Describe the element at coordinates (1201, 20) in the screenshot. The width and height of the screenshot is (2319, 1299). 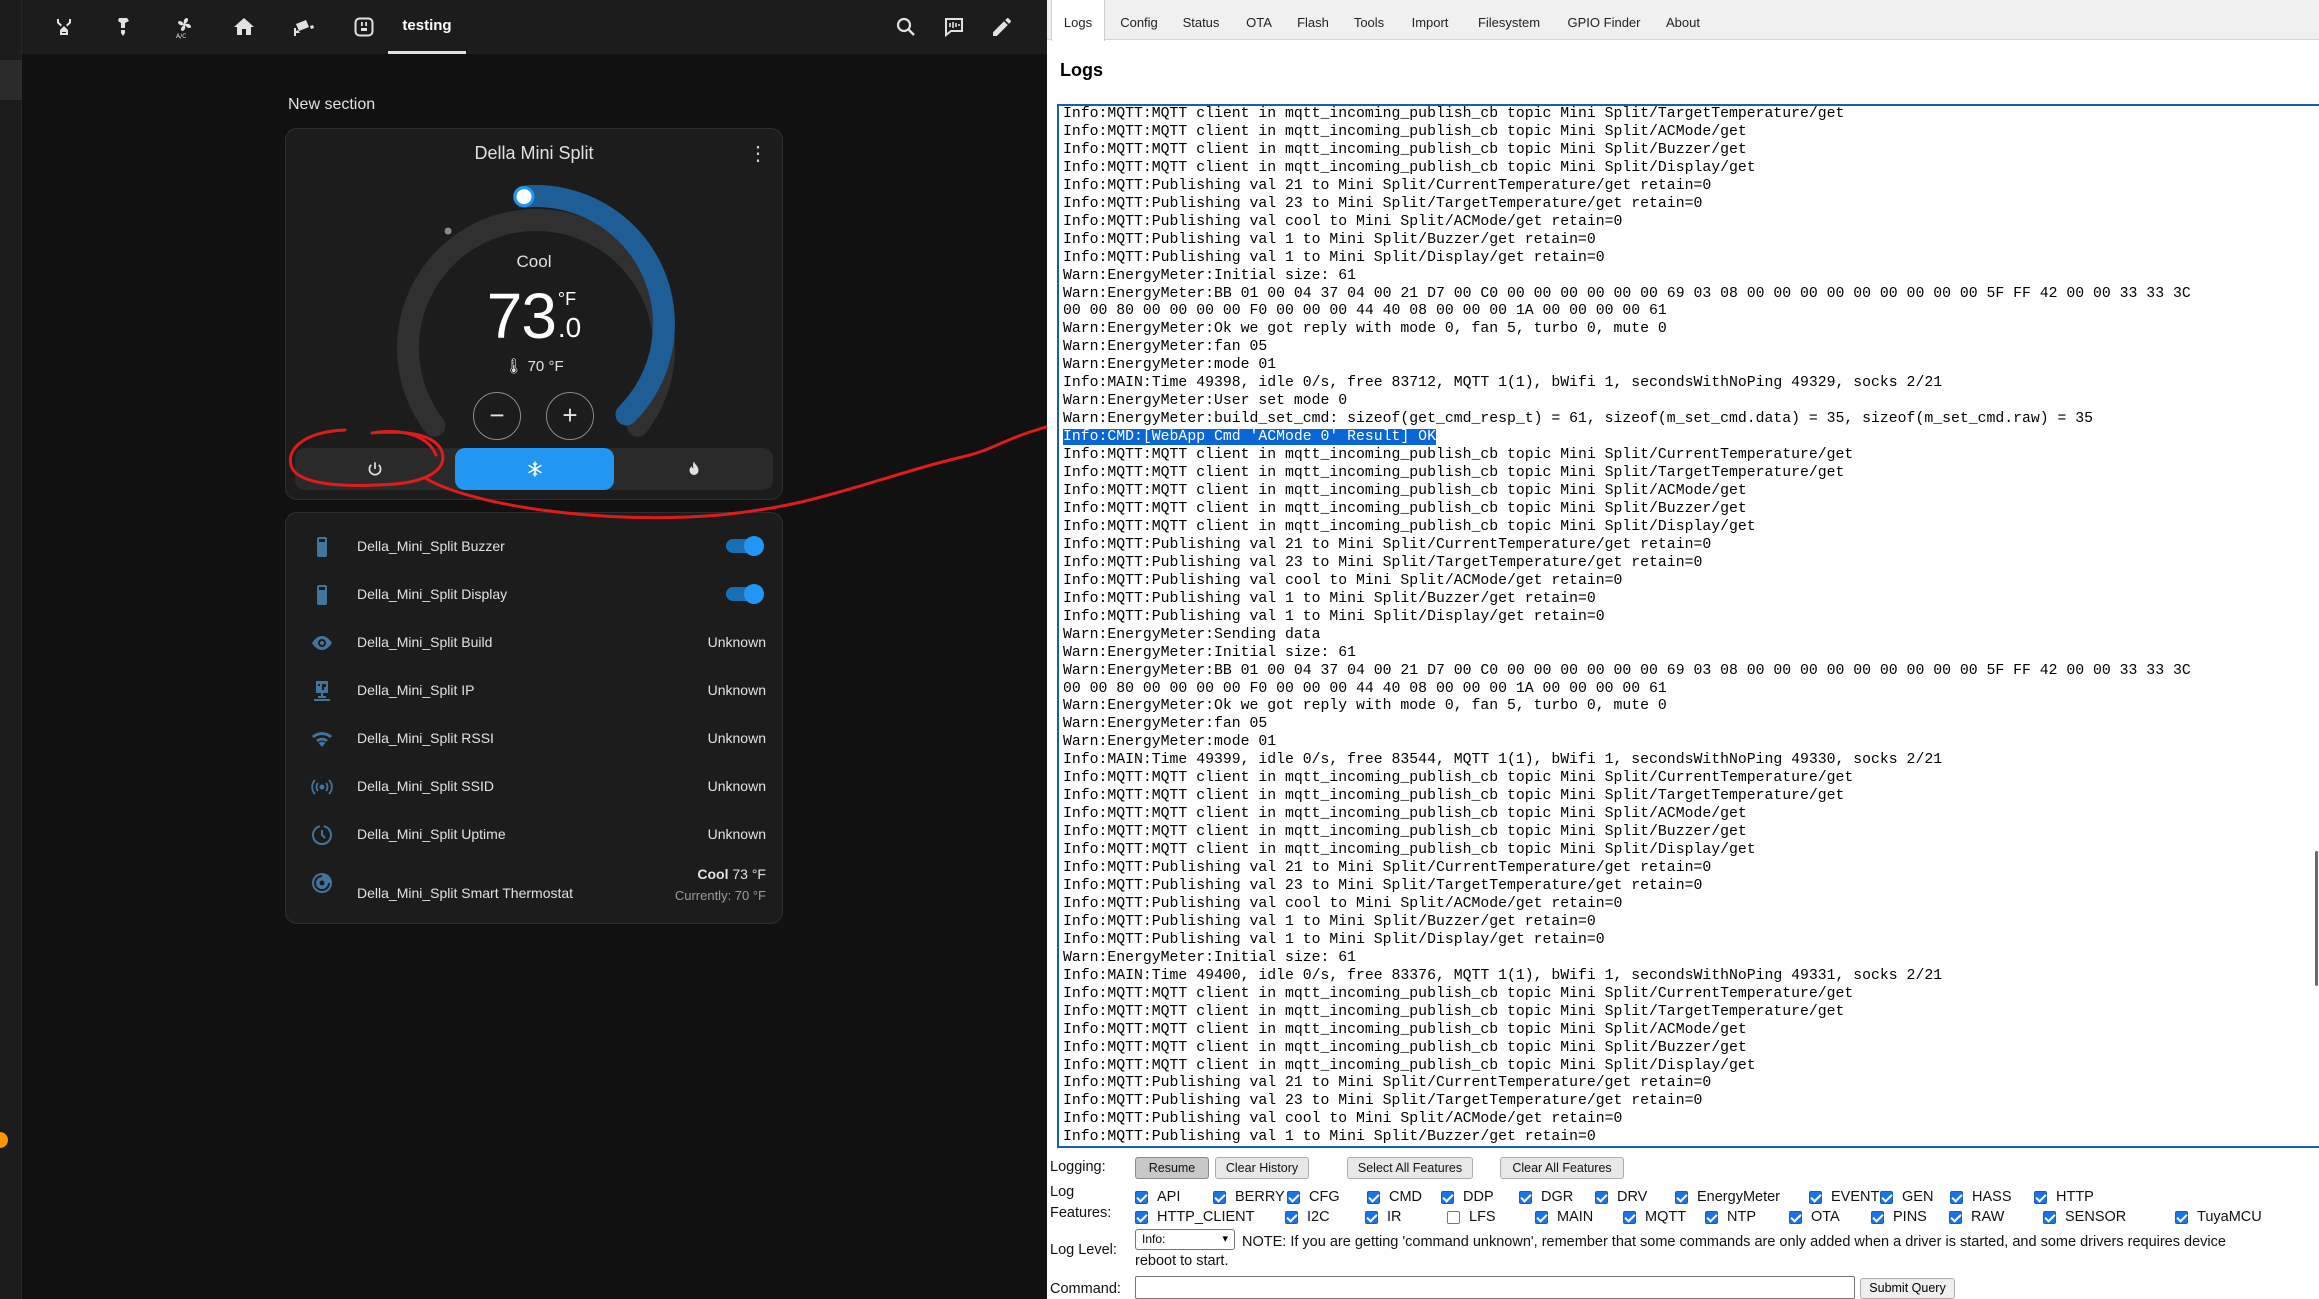
I see `tab-status: Status` at that location.